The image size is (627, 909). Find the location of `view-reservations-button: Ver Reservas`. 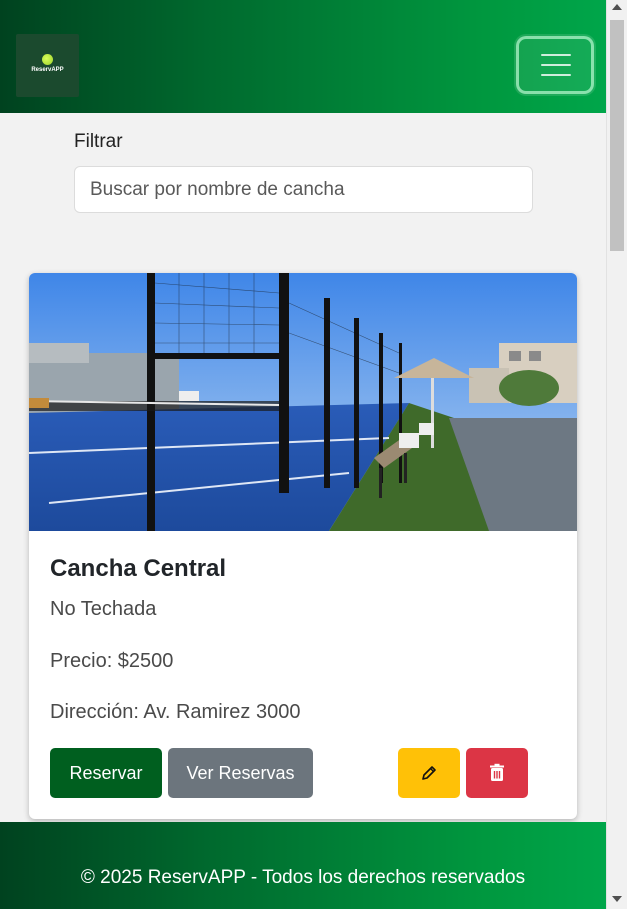

view-reservations-button: Ver Reservas is located at coordinates (240, 773).